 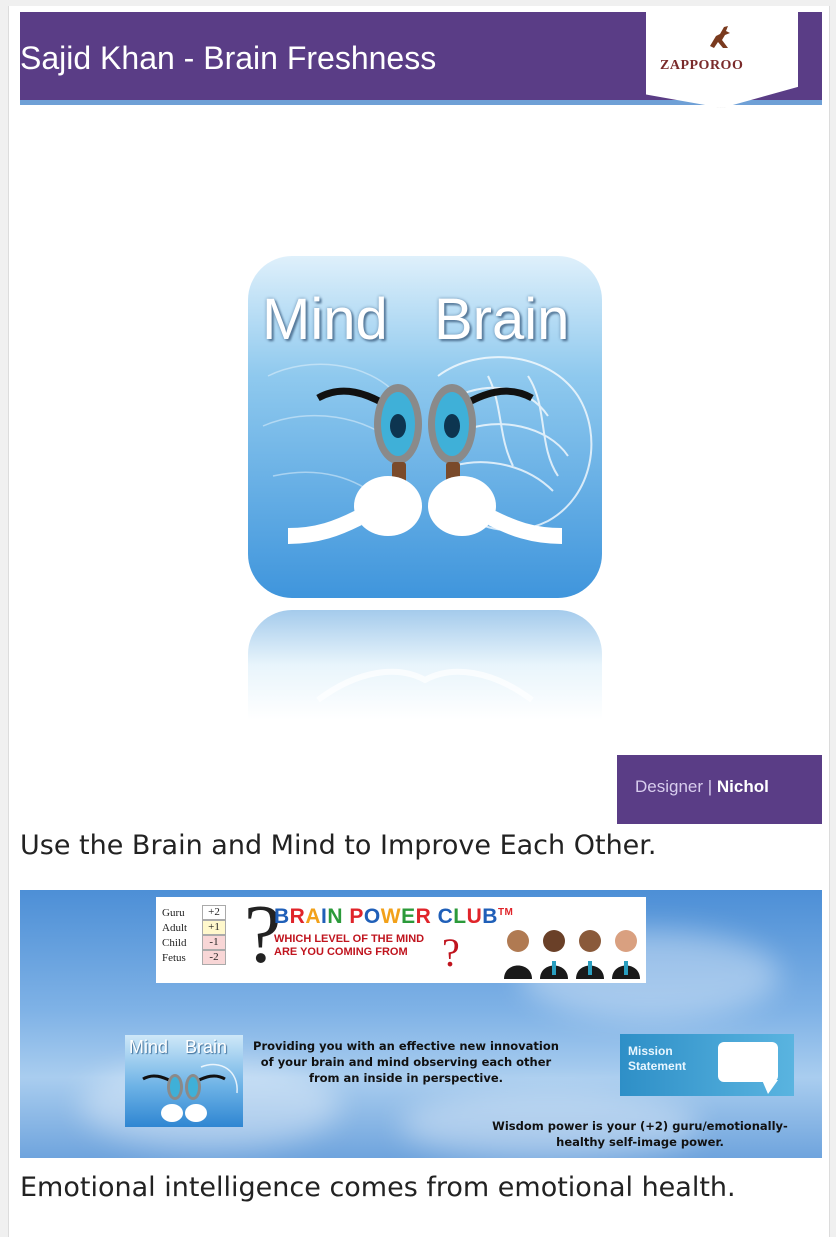 What do you see at coordinates (174, 957) in the screenshot?
I see `level-name: Fetus` at bounding box center [174, 957].